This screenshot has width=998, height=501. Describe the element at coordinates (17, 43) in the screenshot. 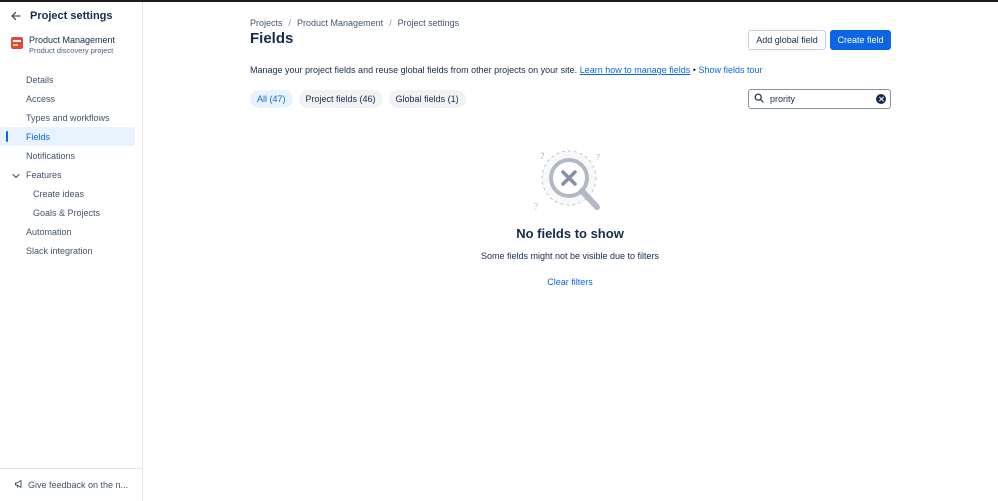

I see `project-avatar-icon` at that location.